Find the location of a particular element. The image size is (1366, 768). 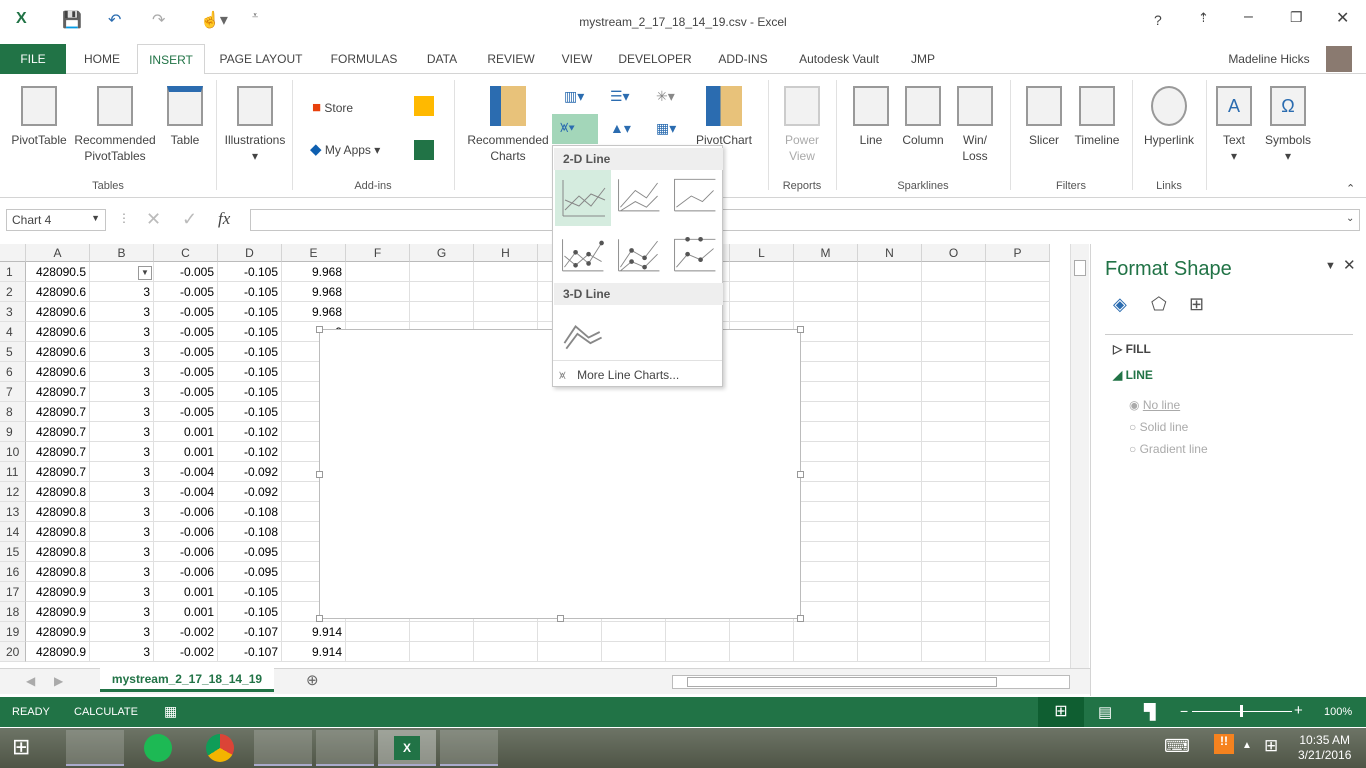

chrome-icon is located at coordinates (221, 748).